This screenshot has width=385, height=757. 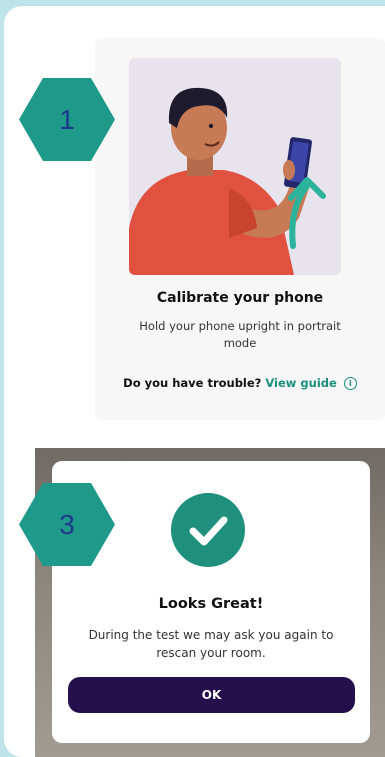 I want to click on ok-button: OK, so click(x=211, y=695).